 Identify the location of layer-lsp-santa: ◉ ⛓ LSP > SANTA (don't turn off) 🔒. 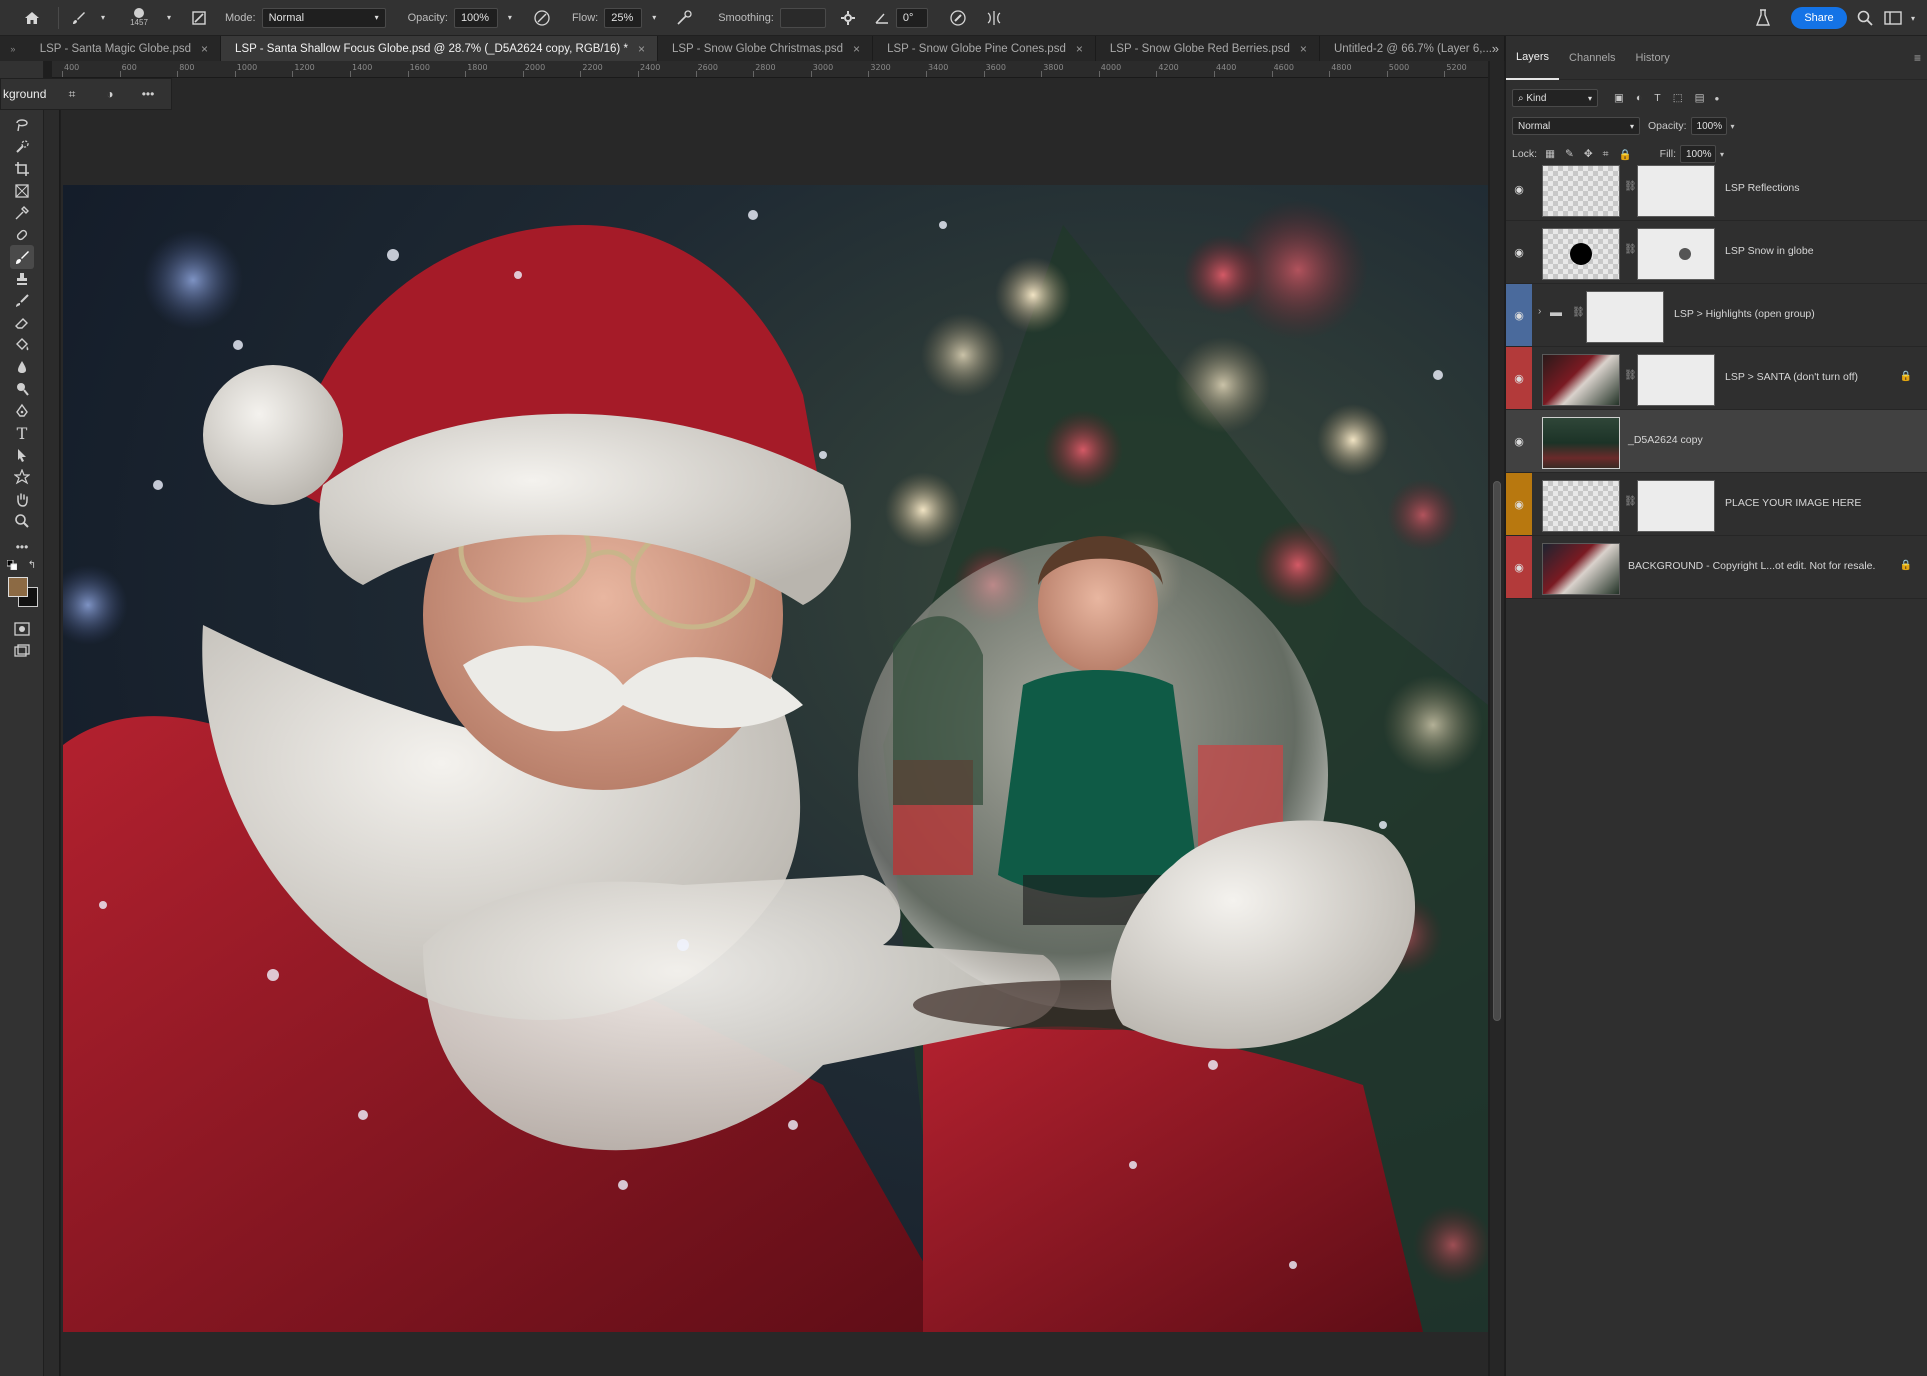
(1716, 378).